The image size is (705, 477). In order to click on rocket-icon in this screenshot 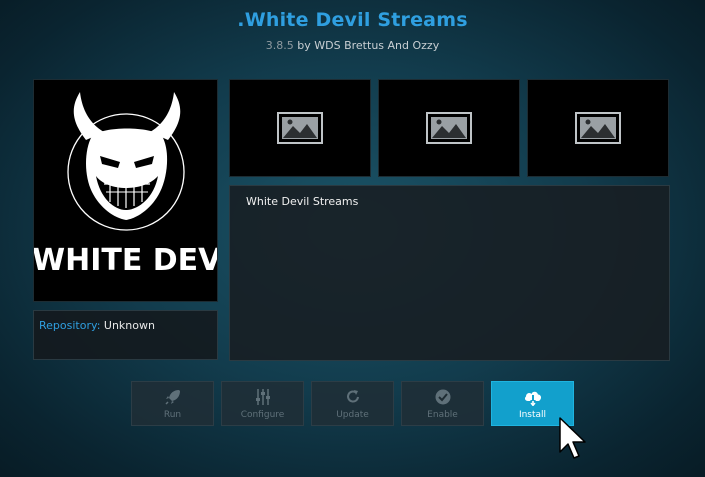, I will do `click(172, 397)`.